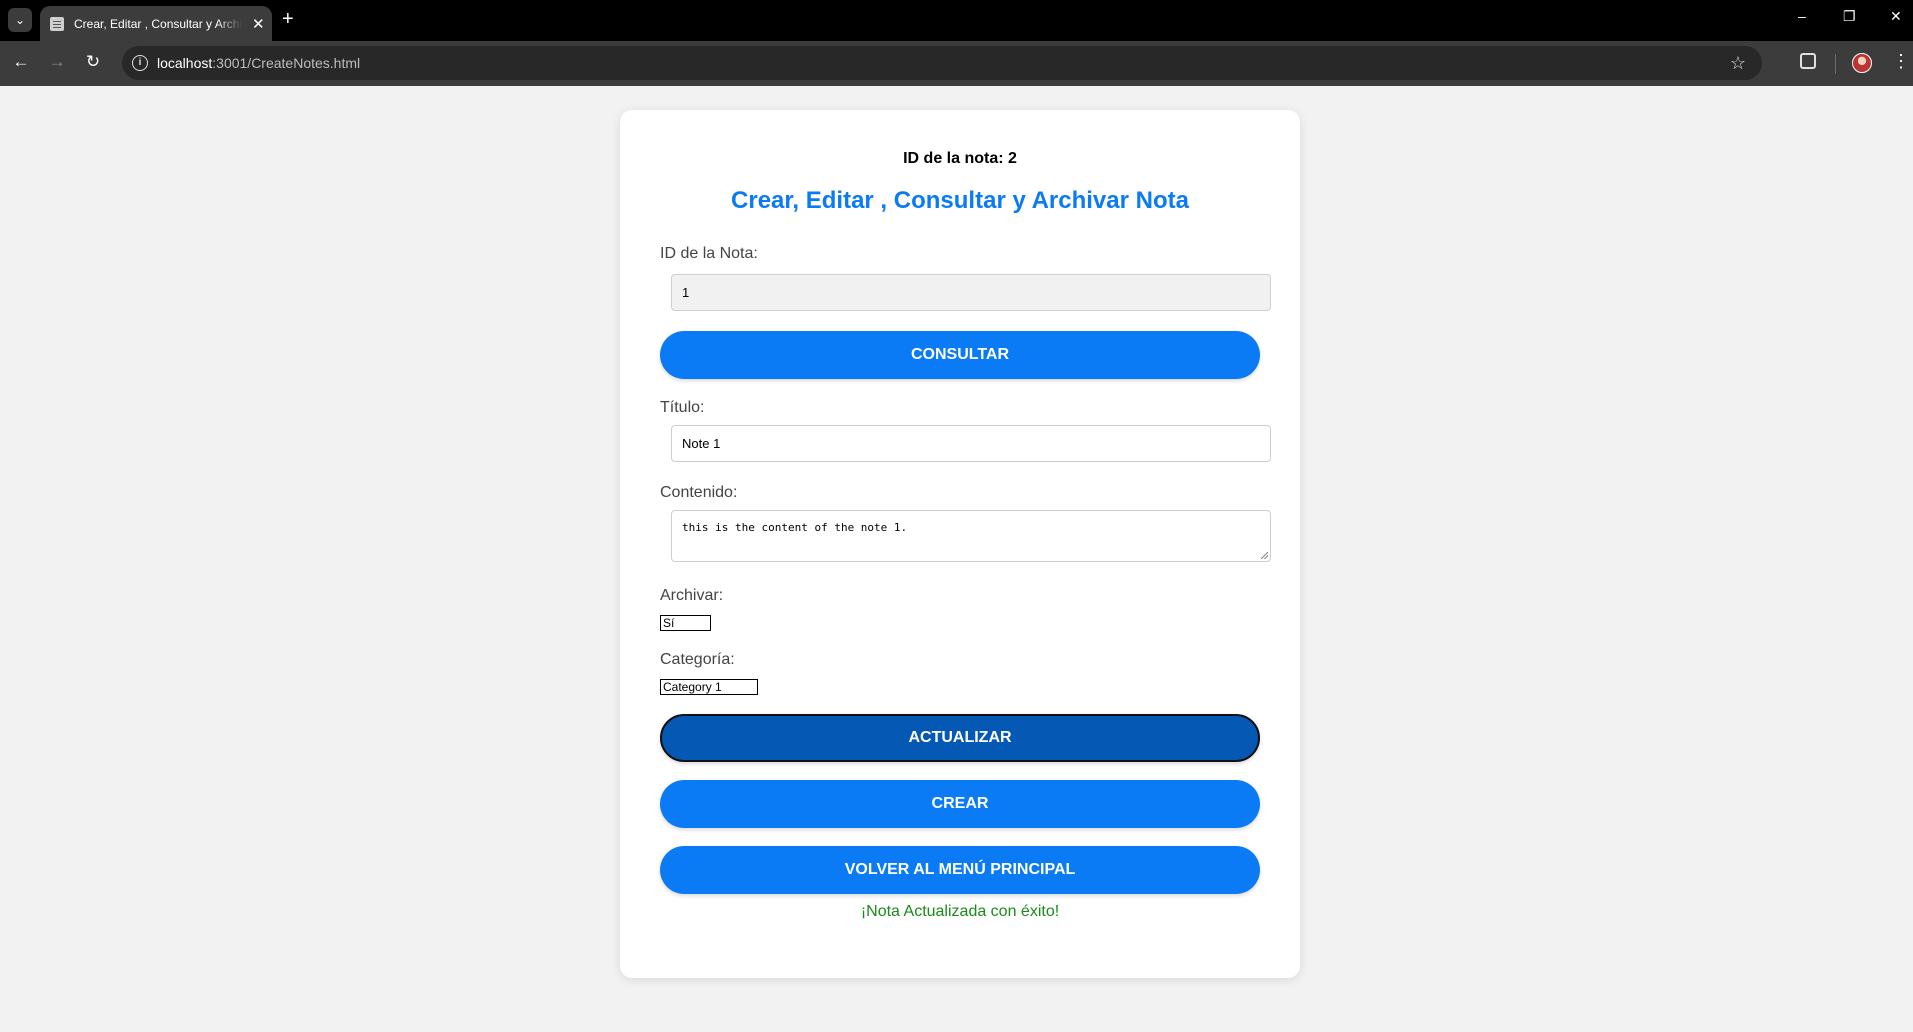  What do you see at coordinates (942, 63) in the screenshot?
I see `address-bar: i localhost:3001/CreateNotes.html ☆` at bounding box center [942, 63].